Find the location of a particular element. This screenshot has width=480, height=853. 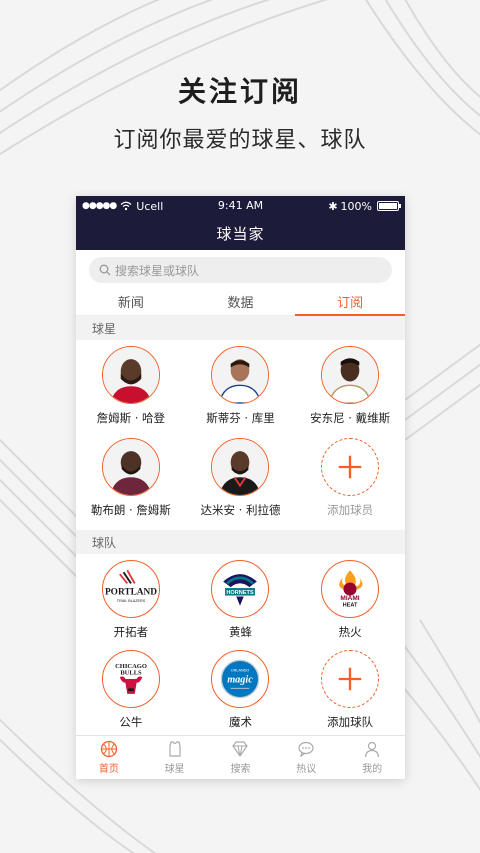

add-player-button: 添加球员 is located at coordinates (350, 484).